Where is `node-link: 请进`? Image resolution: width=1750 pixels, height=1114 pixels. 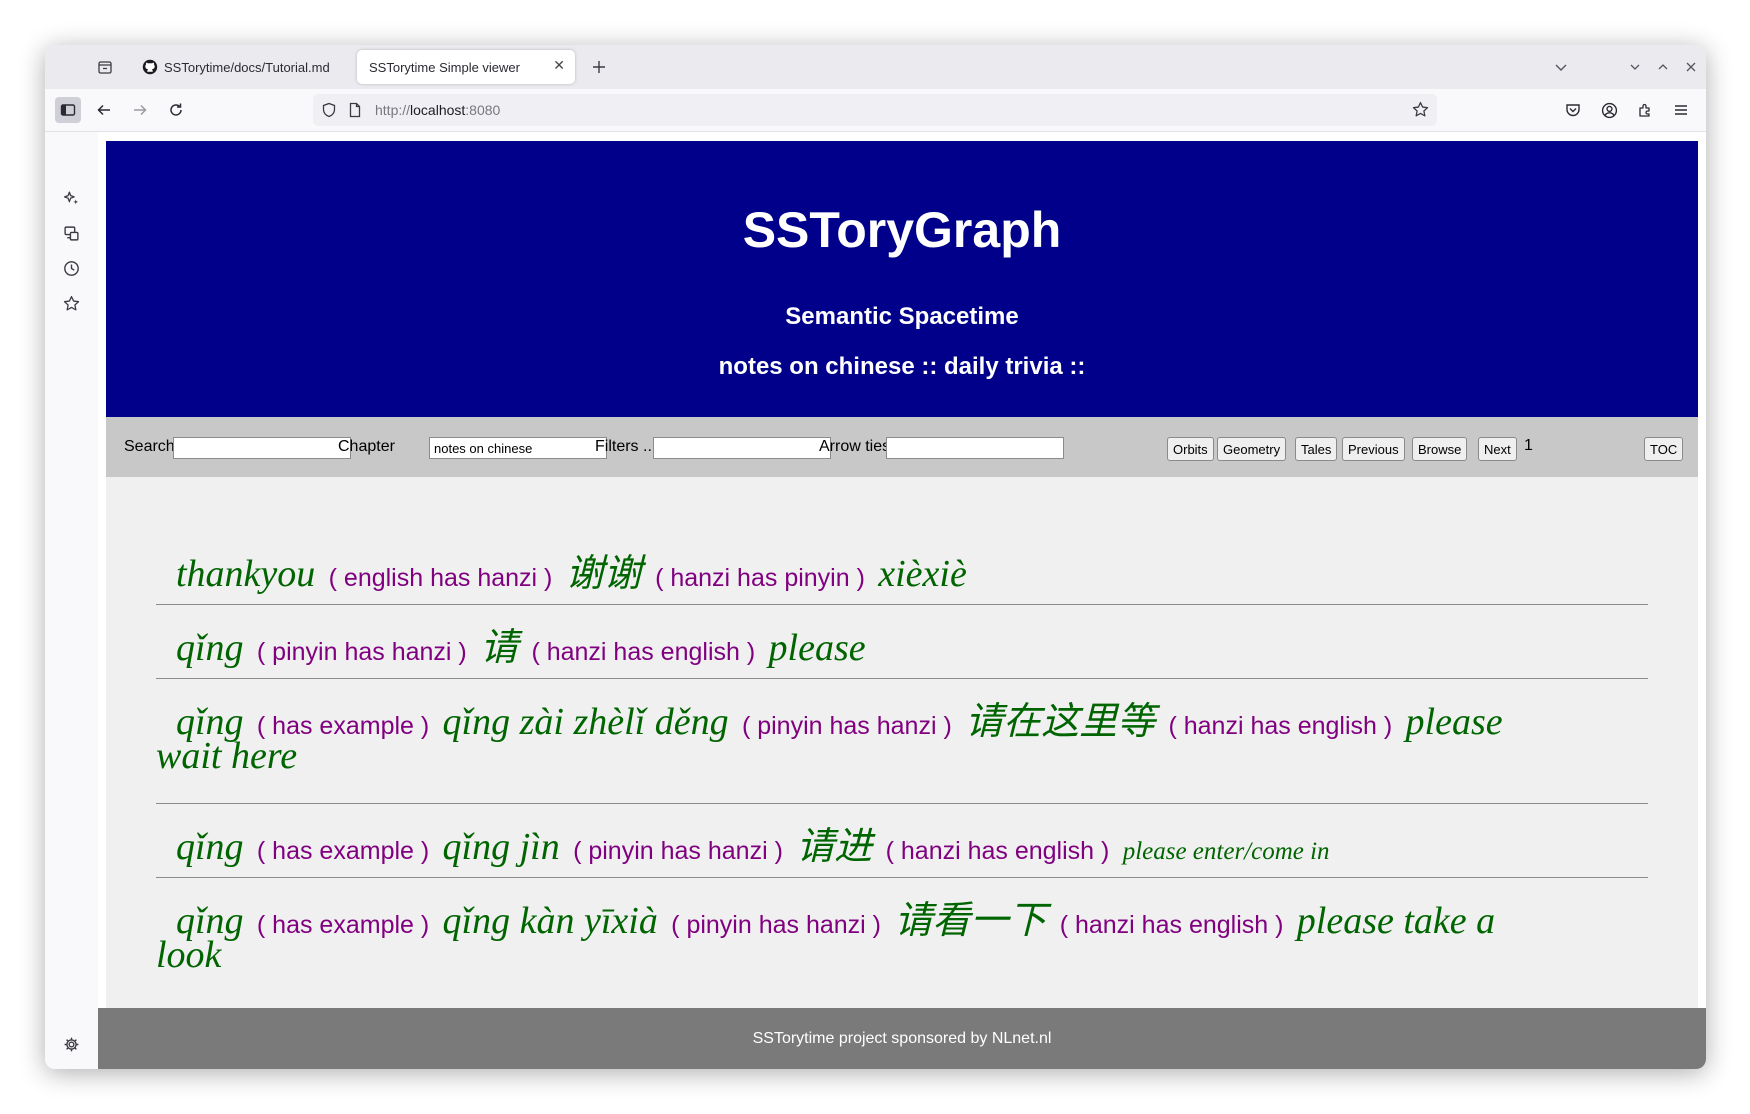
node-link: 请进 is located at coordinates (834, 847).